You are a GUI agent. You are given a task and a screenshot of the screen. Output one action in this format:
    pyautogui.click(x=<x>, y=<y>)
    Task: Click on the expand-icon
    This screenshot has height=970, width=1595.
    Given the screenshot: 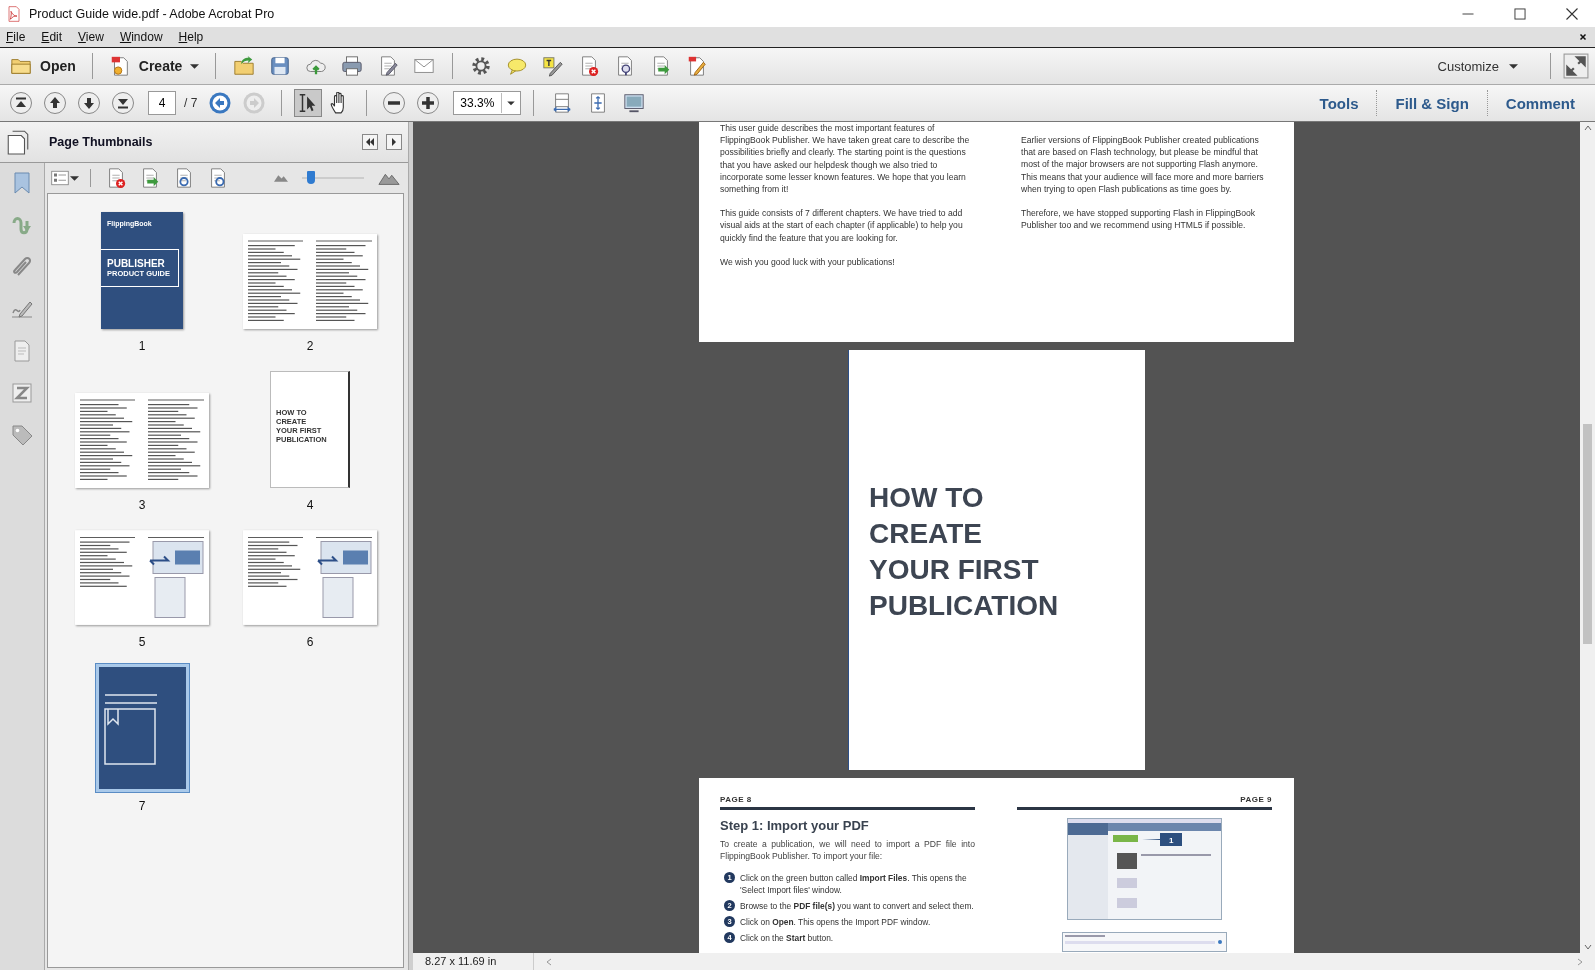 What is the action you would take?
    pyautogui.click(x=1576, y=66)
    